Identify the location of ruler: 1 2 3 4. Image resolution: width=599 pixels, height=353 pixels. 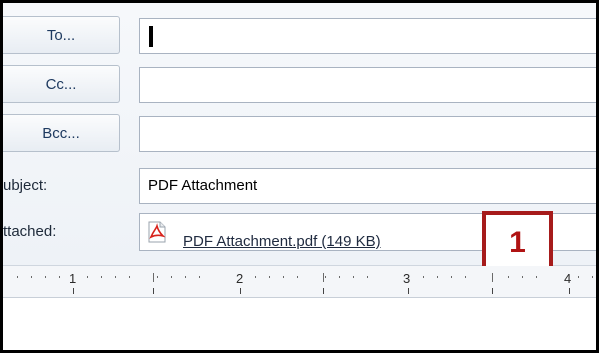
(299, 282).